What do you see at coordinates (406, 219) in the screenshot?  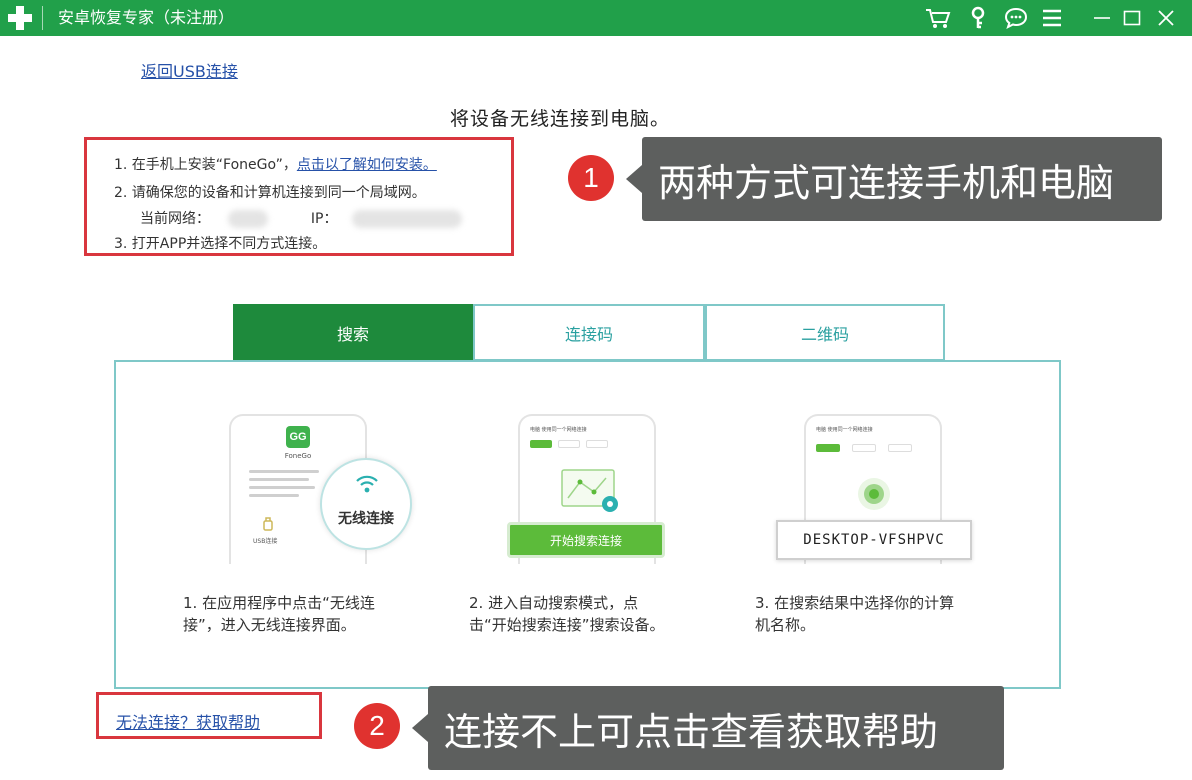 I see `ip-address-blurred` at bounding box center [406, 219].